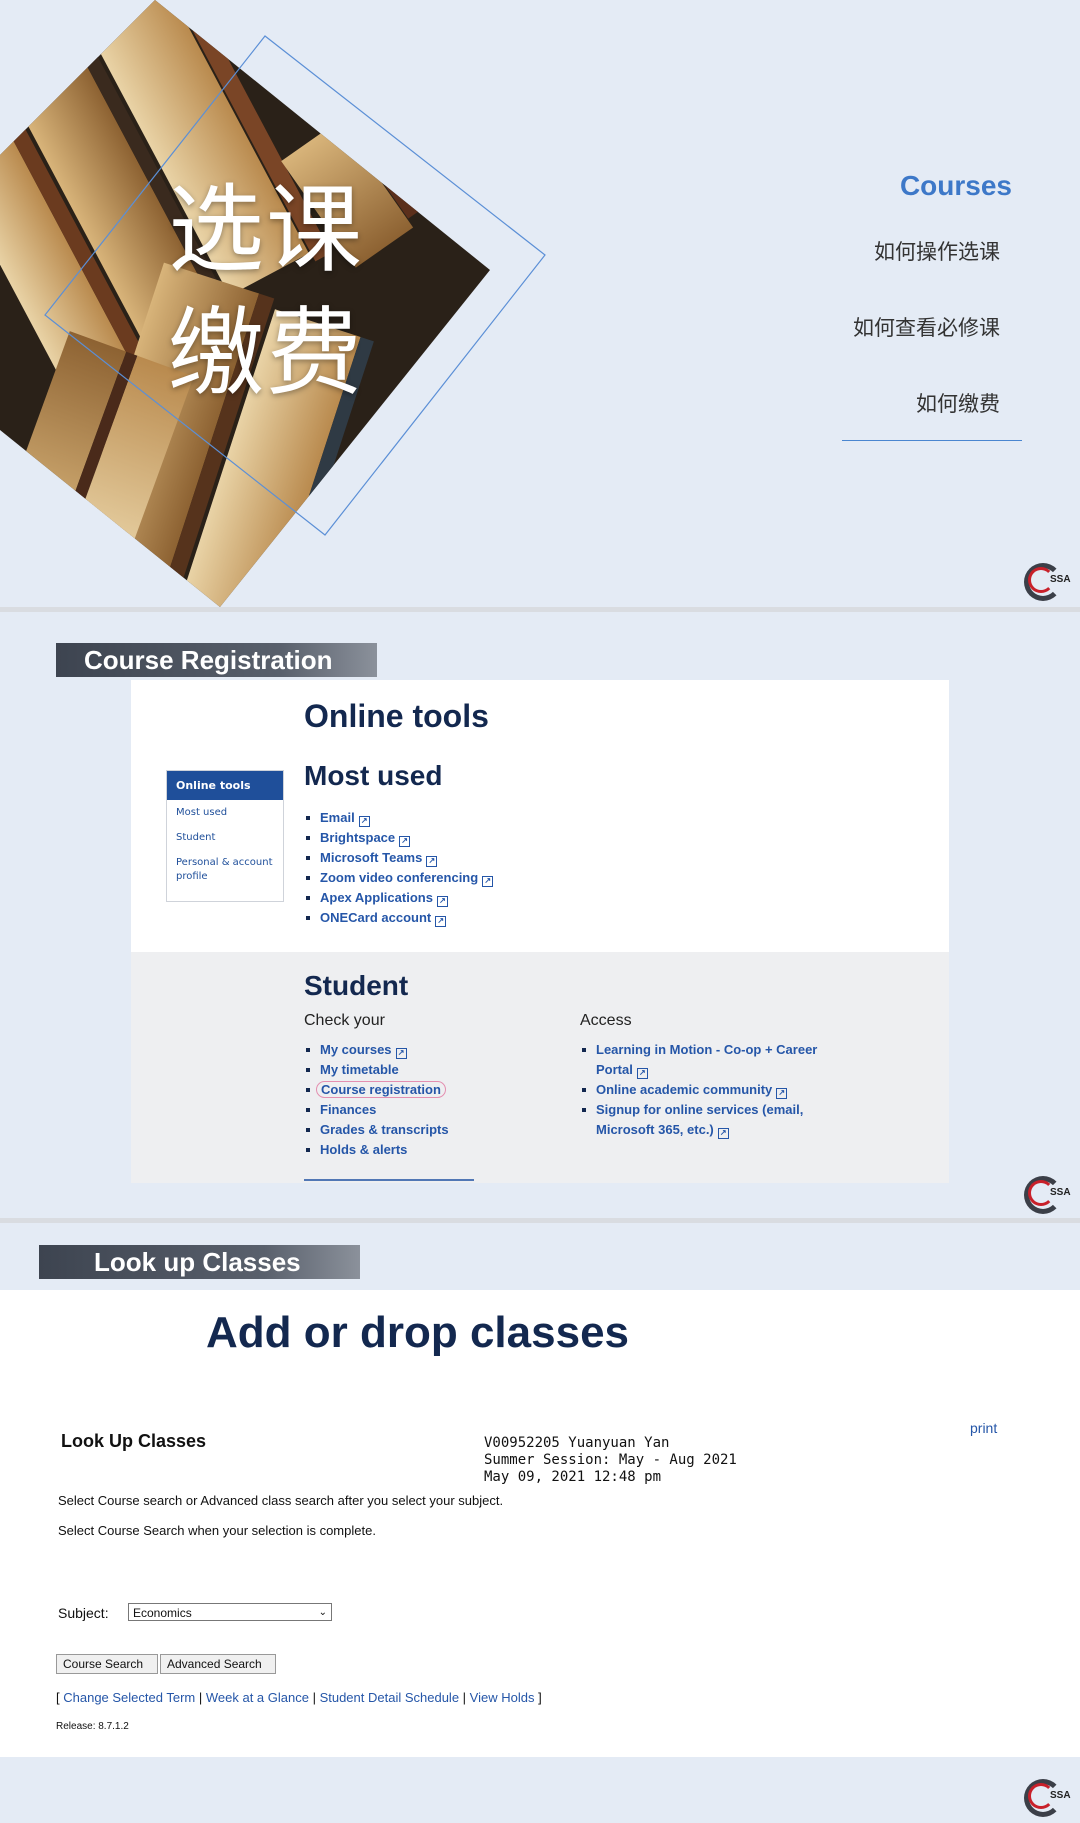 The width and height of the screenshot is (1080, 1823). I want to click on slide-title-line2: 缴费, so click(266, 353).